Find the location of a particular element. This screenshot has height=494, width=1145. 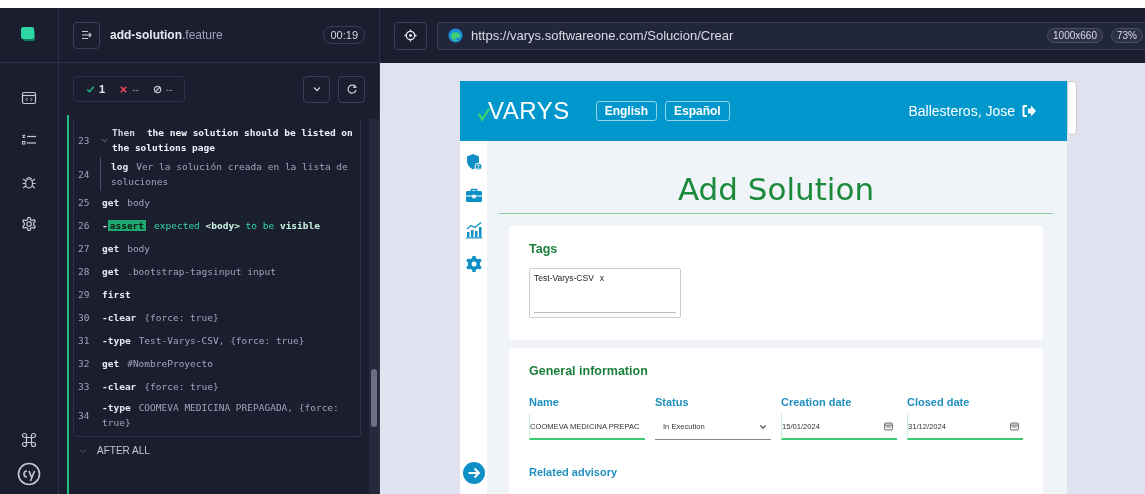

url-text: https://varys.softwareone.com/Solucion/Crear is located at coordinates (603, 35).